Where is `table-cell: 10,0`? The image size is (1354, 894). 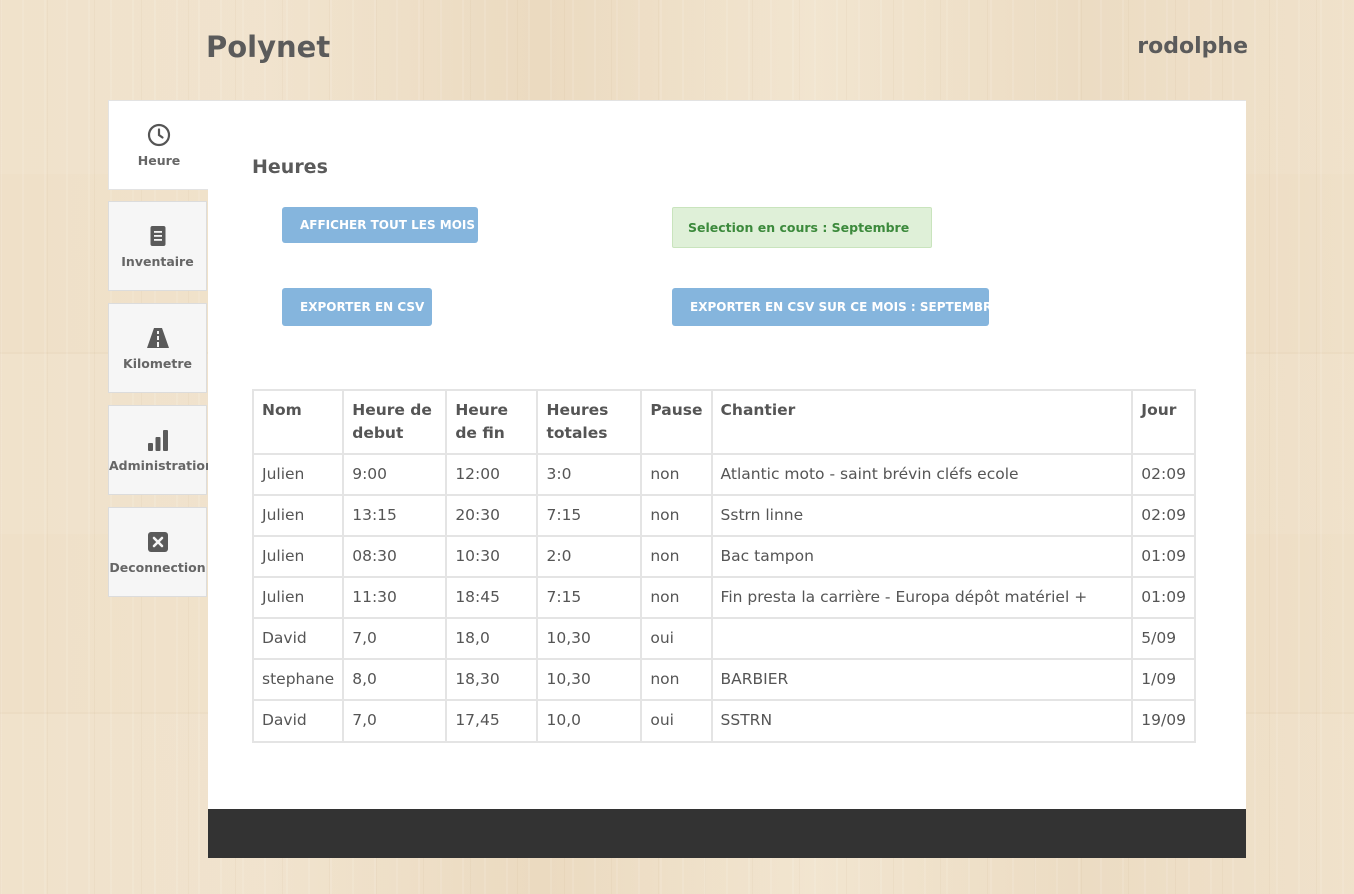 table-cell: 10,0 is located at coordinates (589, 721).